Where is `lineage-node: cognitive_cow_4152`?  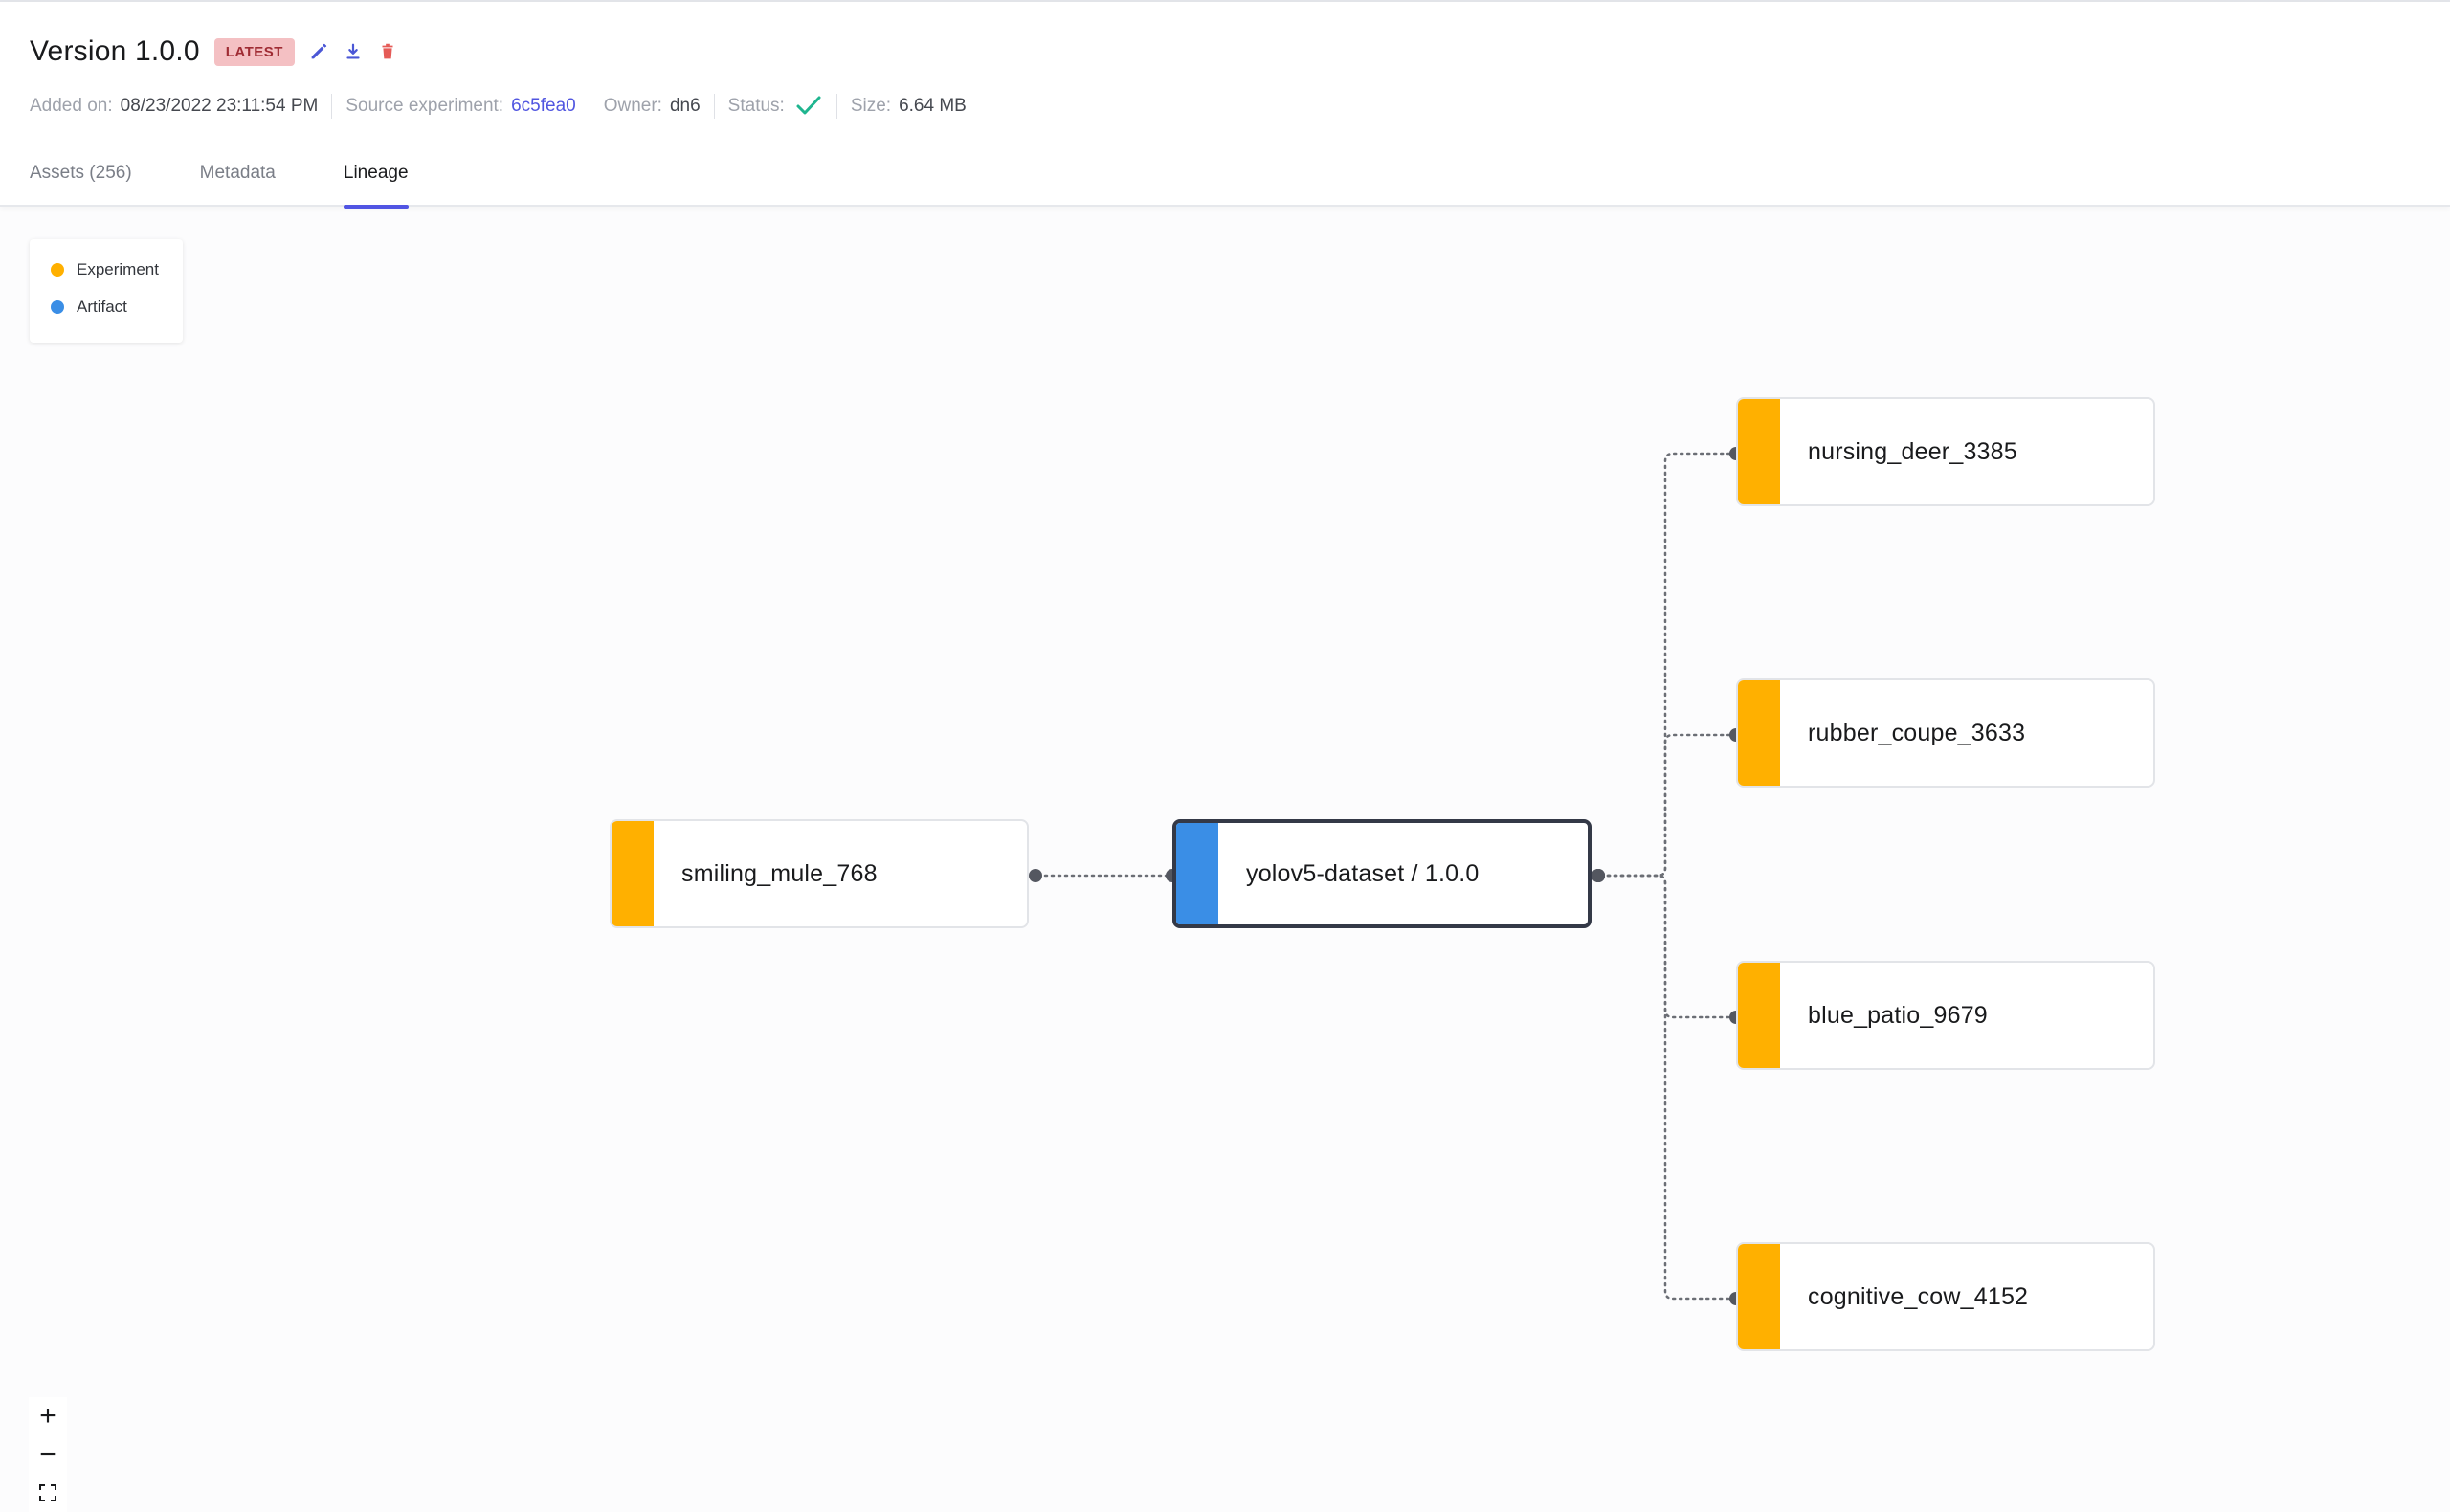 lineage-node: cognitive_cow_4152 is located at coordinates (1946, 1296).